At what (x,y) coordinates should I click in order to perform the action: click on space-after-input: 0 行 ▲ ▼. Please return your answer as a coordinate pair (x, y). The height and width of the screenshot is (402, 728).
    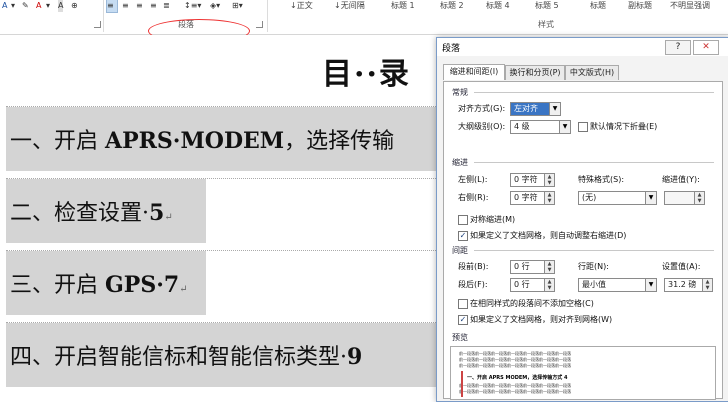
    Looking at the image, I should click on (532, 285).